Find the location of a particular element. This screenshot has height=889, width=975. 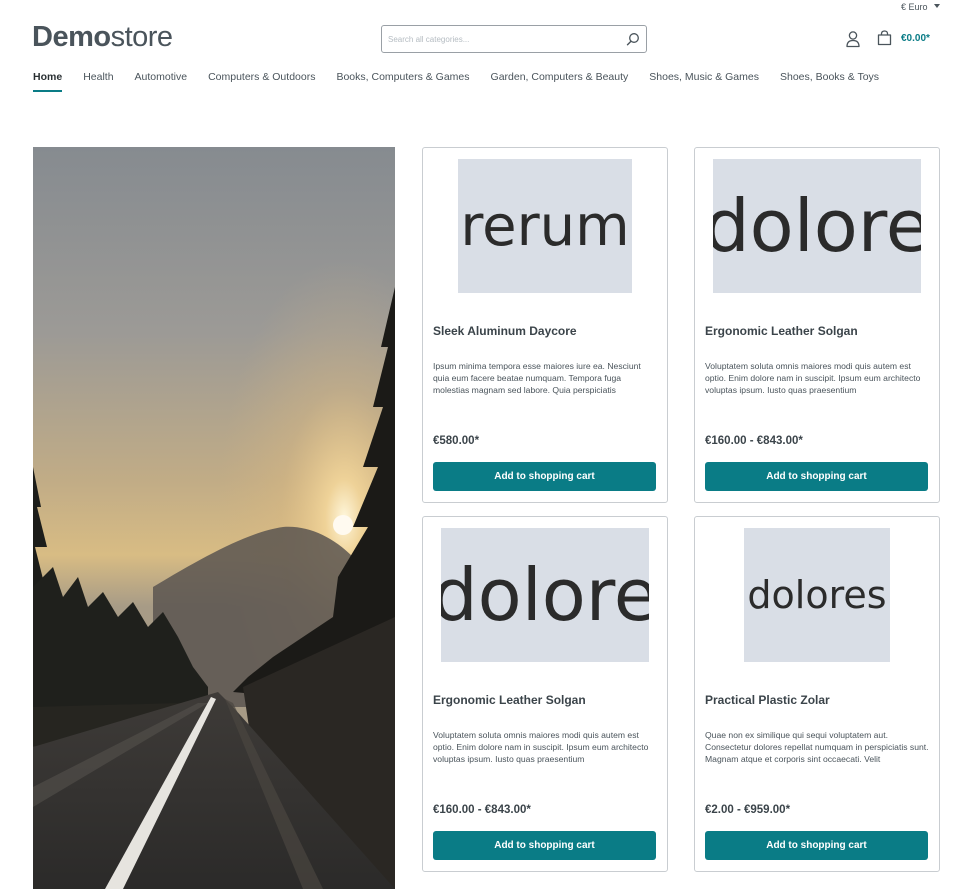

user-icon is located at coordinates (853, 39).